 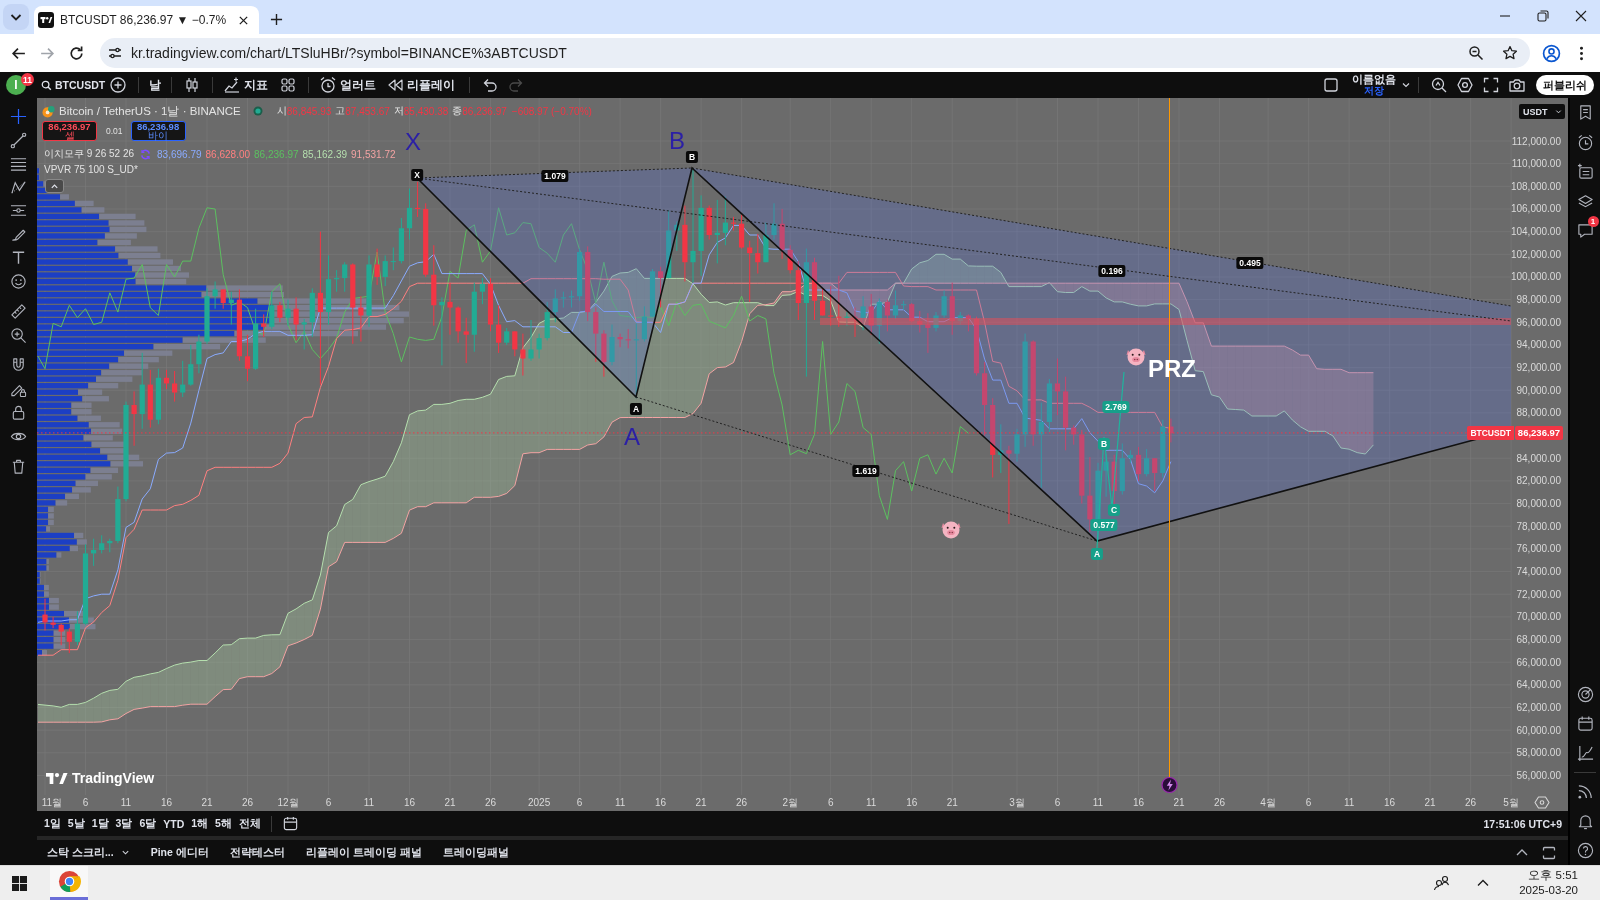 What do you see at coordinates (421, 85) in the screenshot?
I see `replay-button: 리플레이` at bounding box center [421, 85].